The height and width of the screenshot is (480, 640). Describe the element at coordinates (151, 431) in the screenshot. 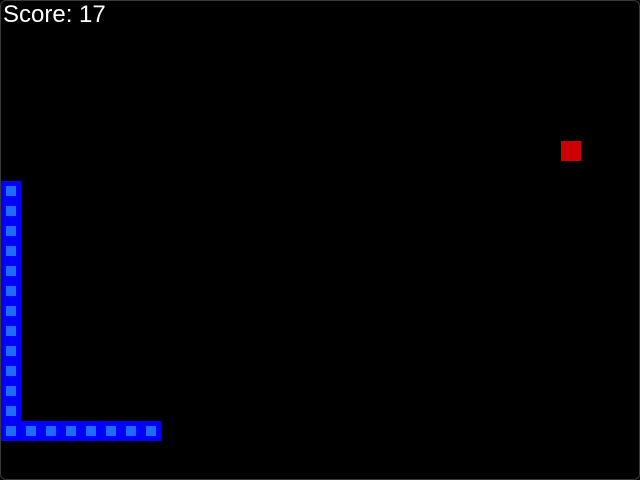

I see `snake-head` at that location.